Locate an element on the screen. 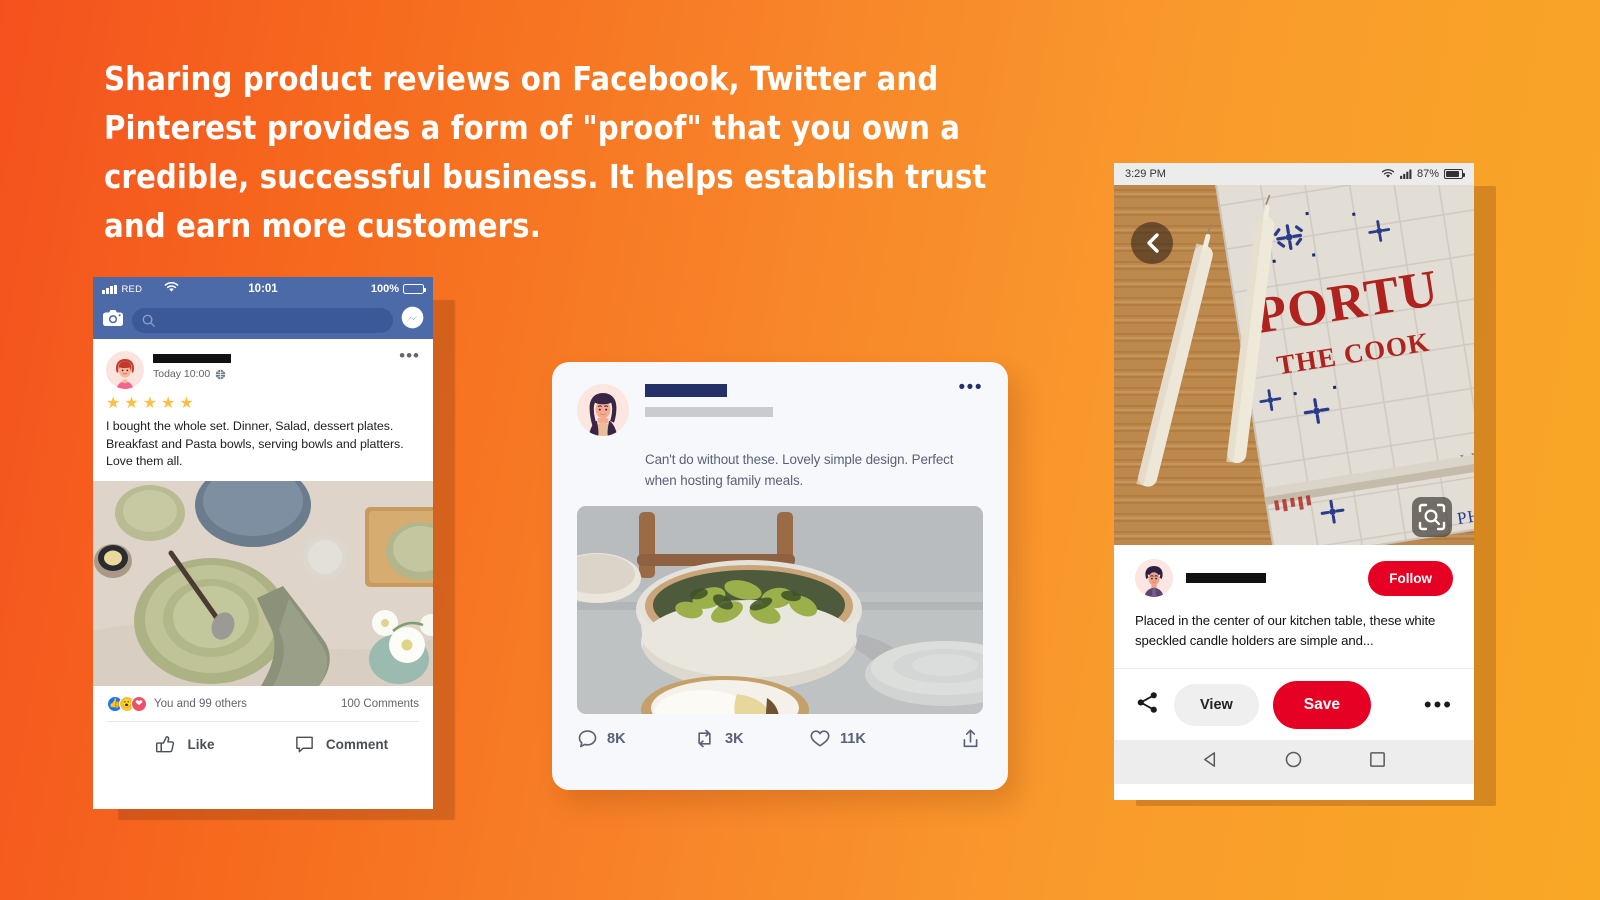 Image resolution: width=1600 pixels, height=900 pixels. reply-icon is located at coordinates (587, 739).